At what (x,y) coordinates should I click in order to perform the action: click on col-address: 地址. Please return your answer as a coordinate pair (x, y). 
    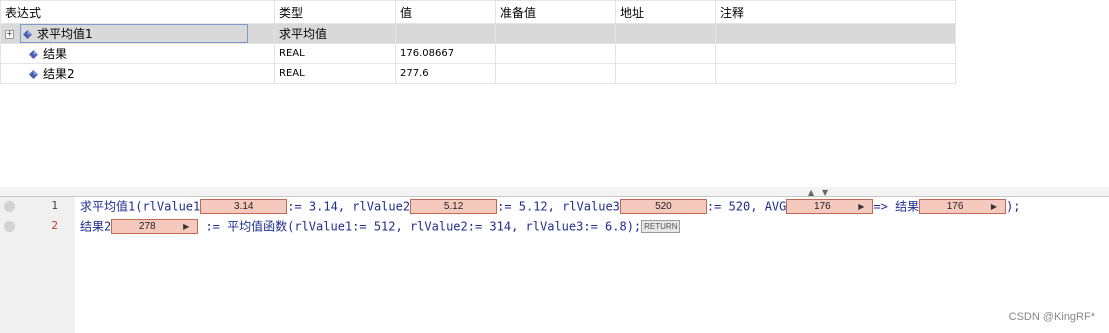
    Looking at the image, I should click on (665, 12).